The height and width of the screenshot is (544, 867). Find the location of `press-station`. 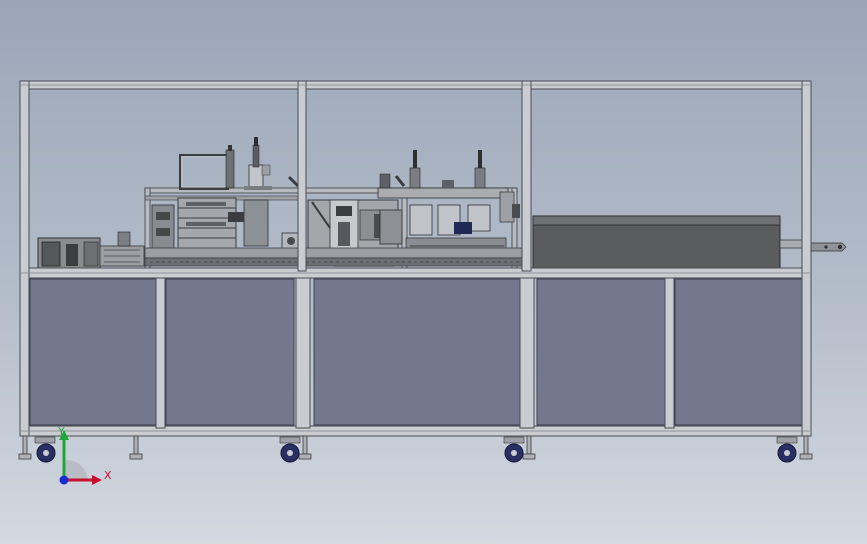

press-station is located at coordinates (448, 203).